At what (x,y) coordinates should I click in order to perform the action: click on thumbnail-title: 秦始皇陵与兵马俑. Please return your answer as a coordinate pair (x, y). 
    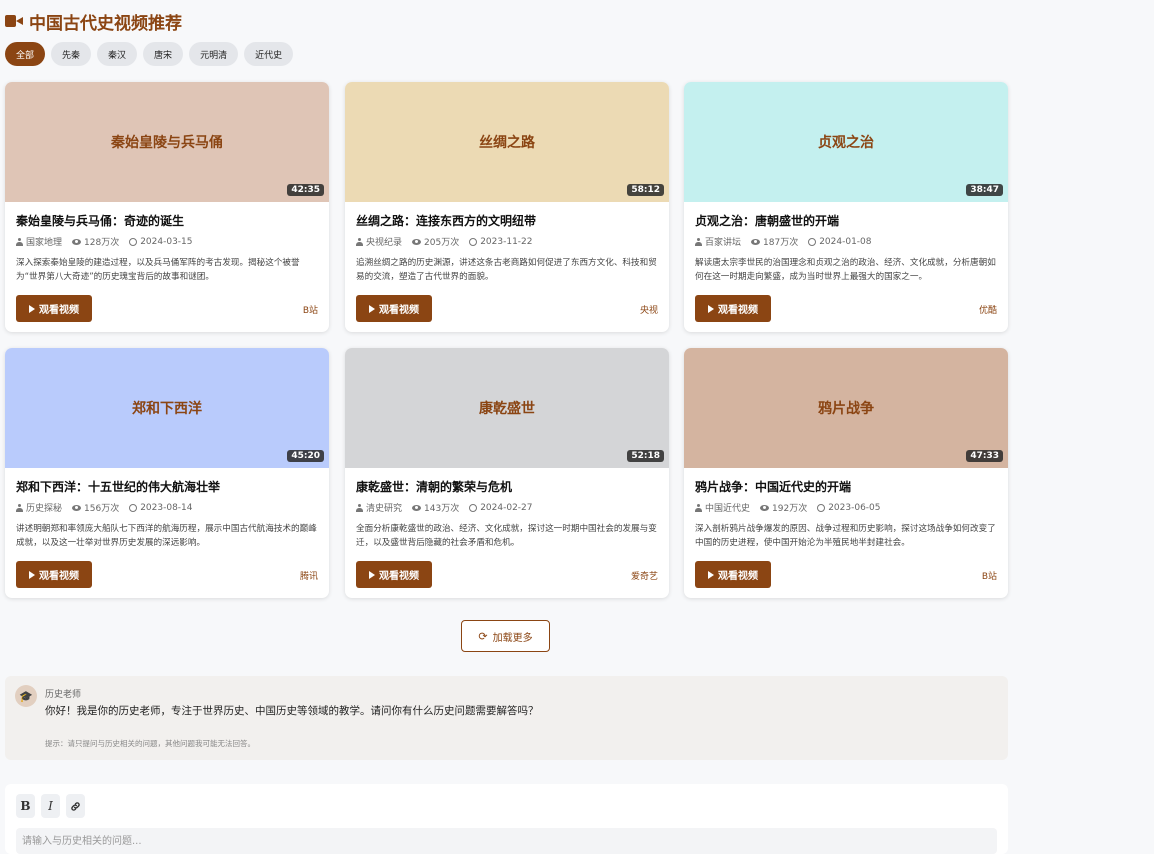
    Looking at the image, I should click on (167, 143).